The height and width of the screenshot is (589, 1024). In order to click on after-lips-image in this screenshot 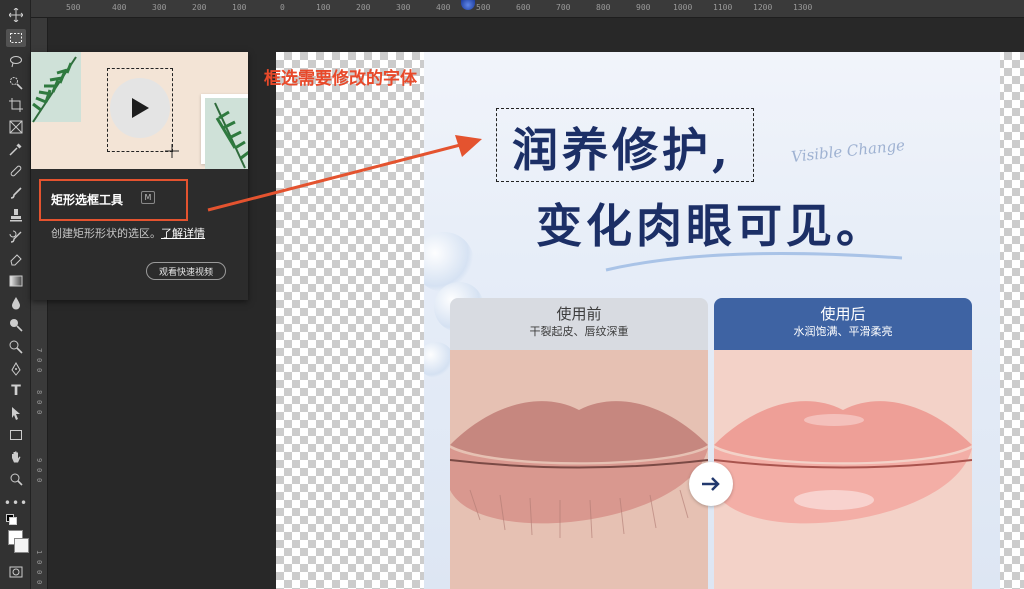, I will do `click(843, 469)`.